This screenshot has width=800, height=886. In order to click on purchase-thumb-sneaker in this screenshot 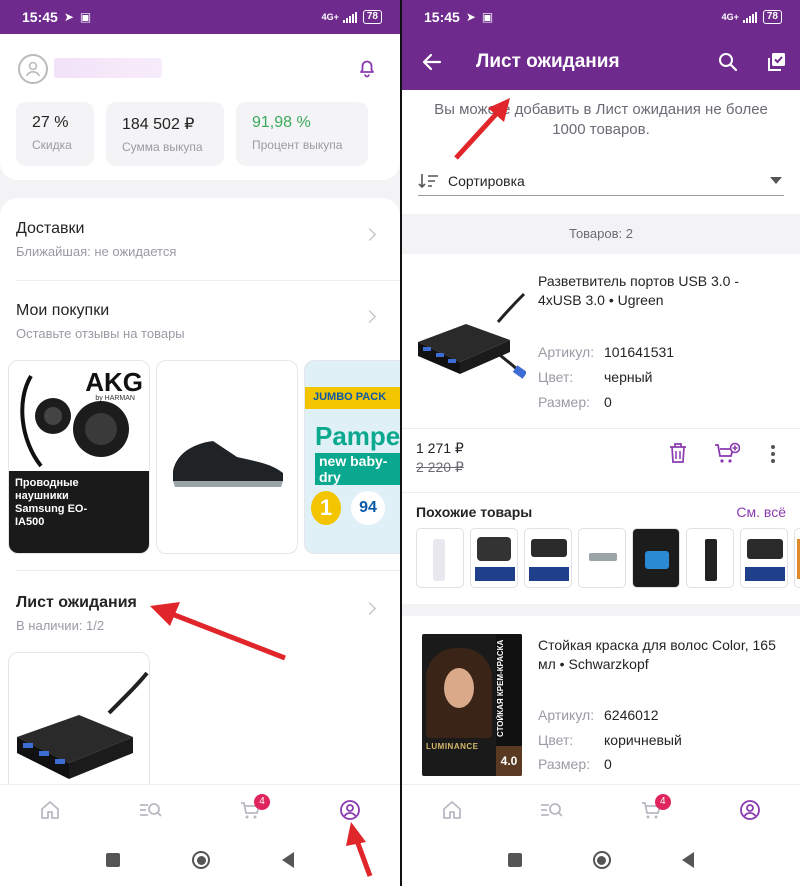, I will do `click(227, 457)`.